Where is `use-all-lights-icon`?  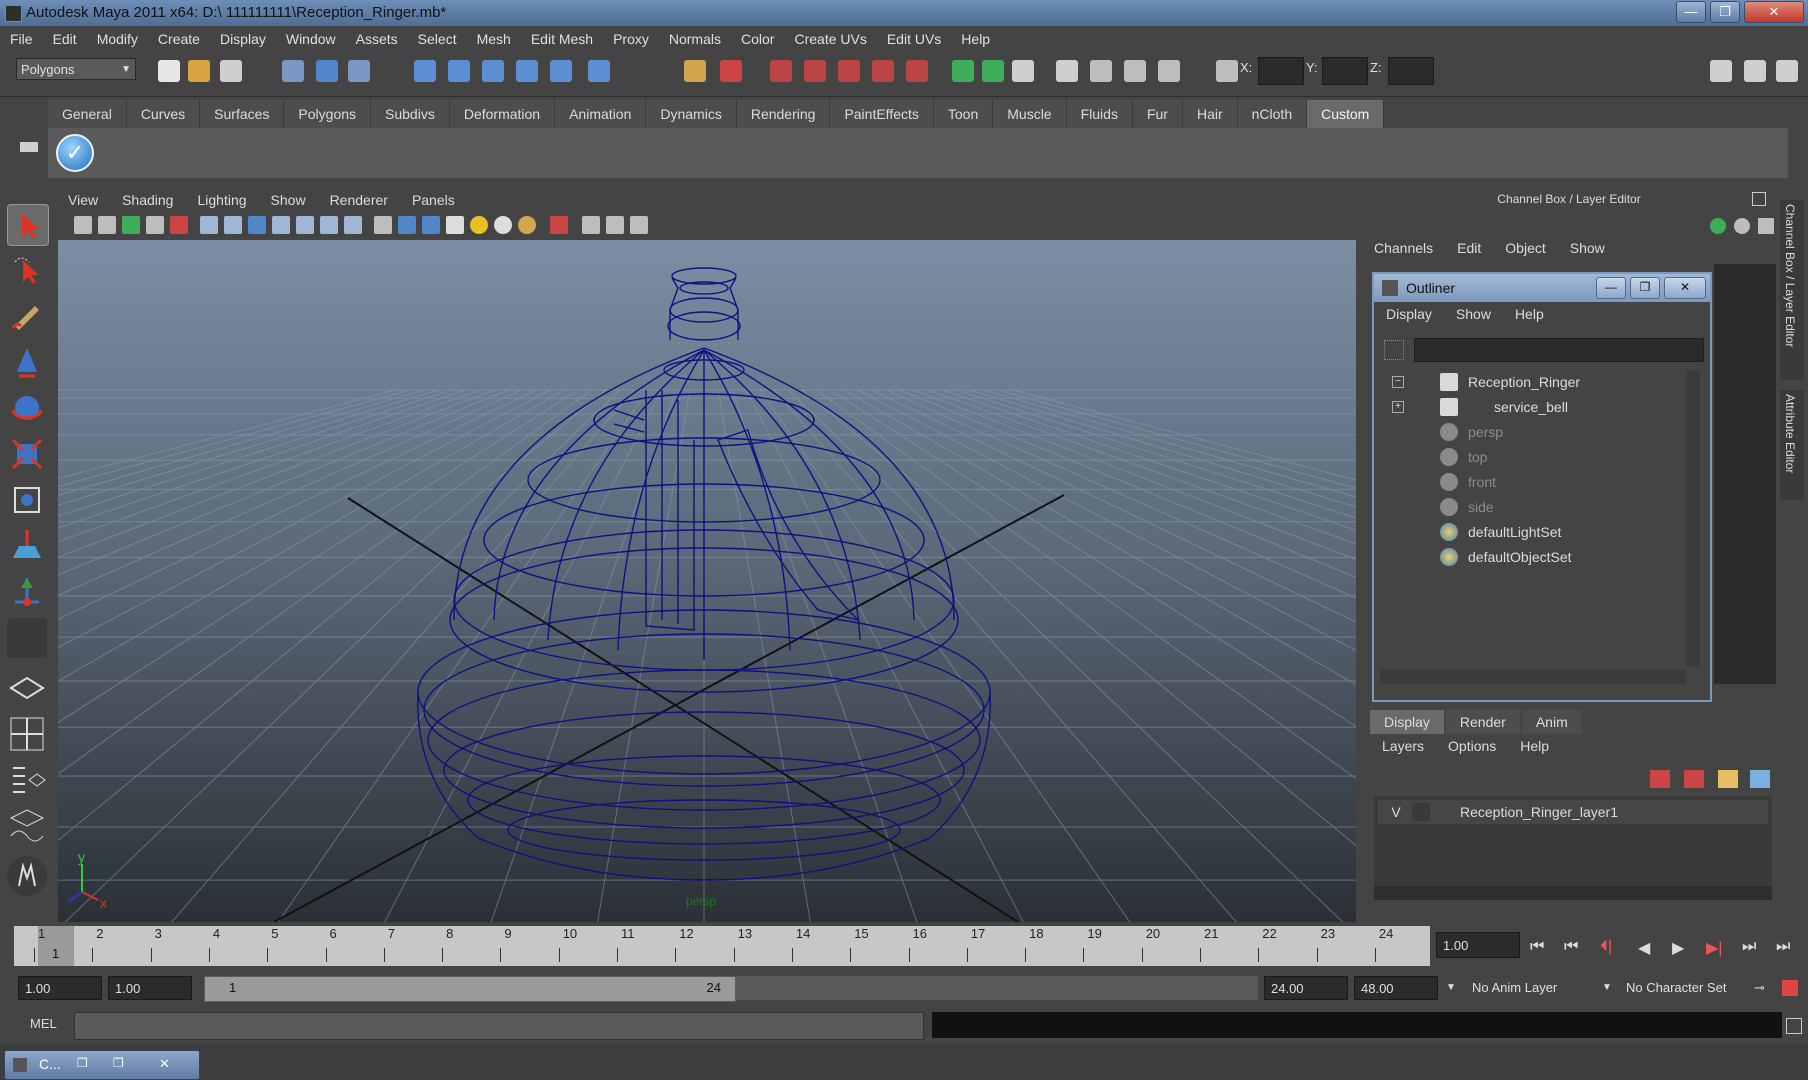 use-all-lights-icon is located at coordinates (479, 225).